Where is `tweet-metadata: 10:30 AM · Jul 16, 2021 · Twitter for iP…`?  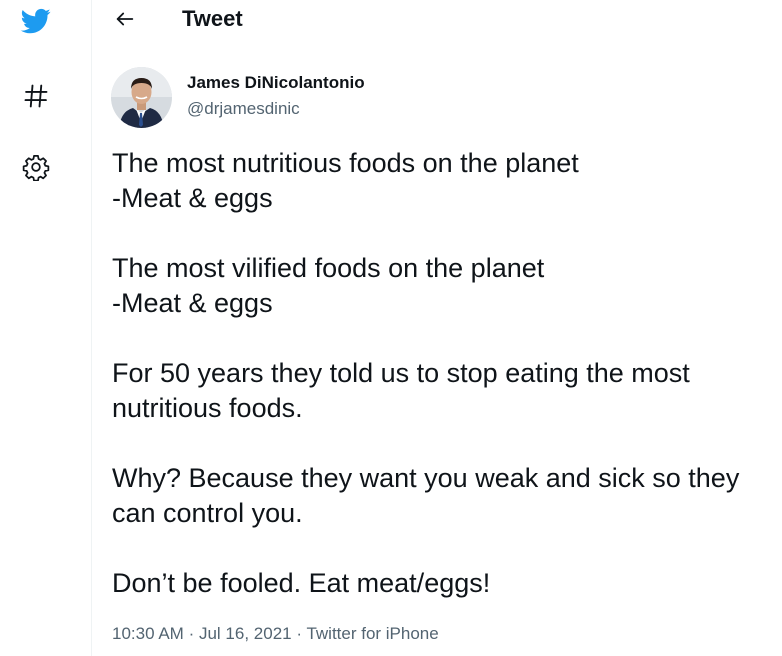
tweet-metadata: 10:30 AM · Jul 16, 2021 · Twitter for iP… is located at coordinates (275, 634).